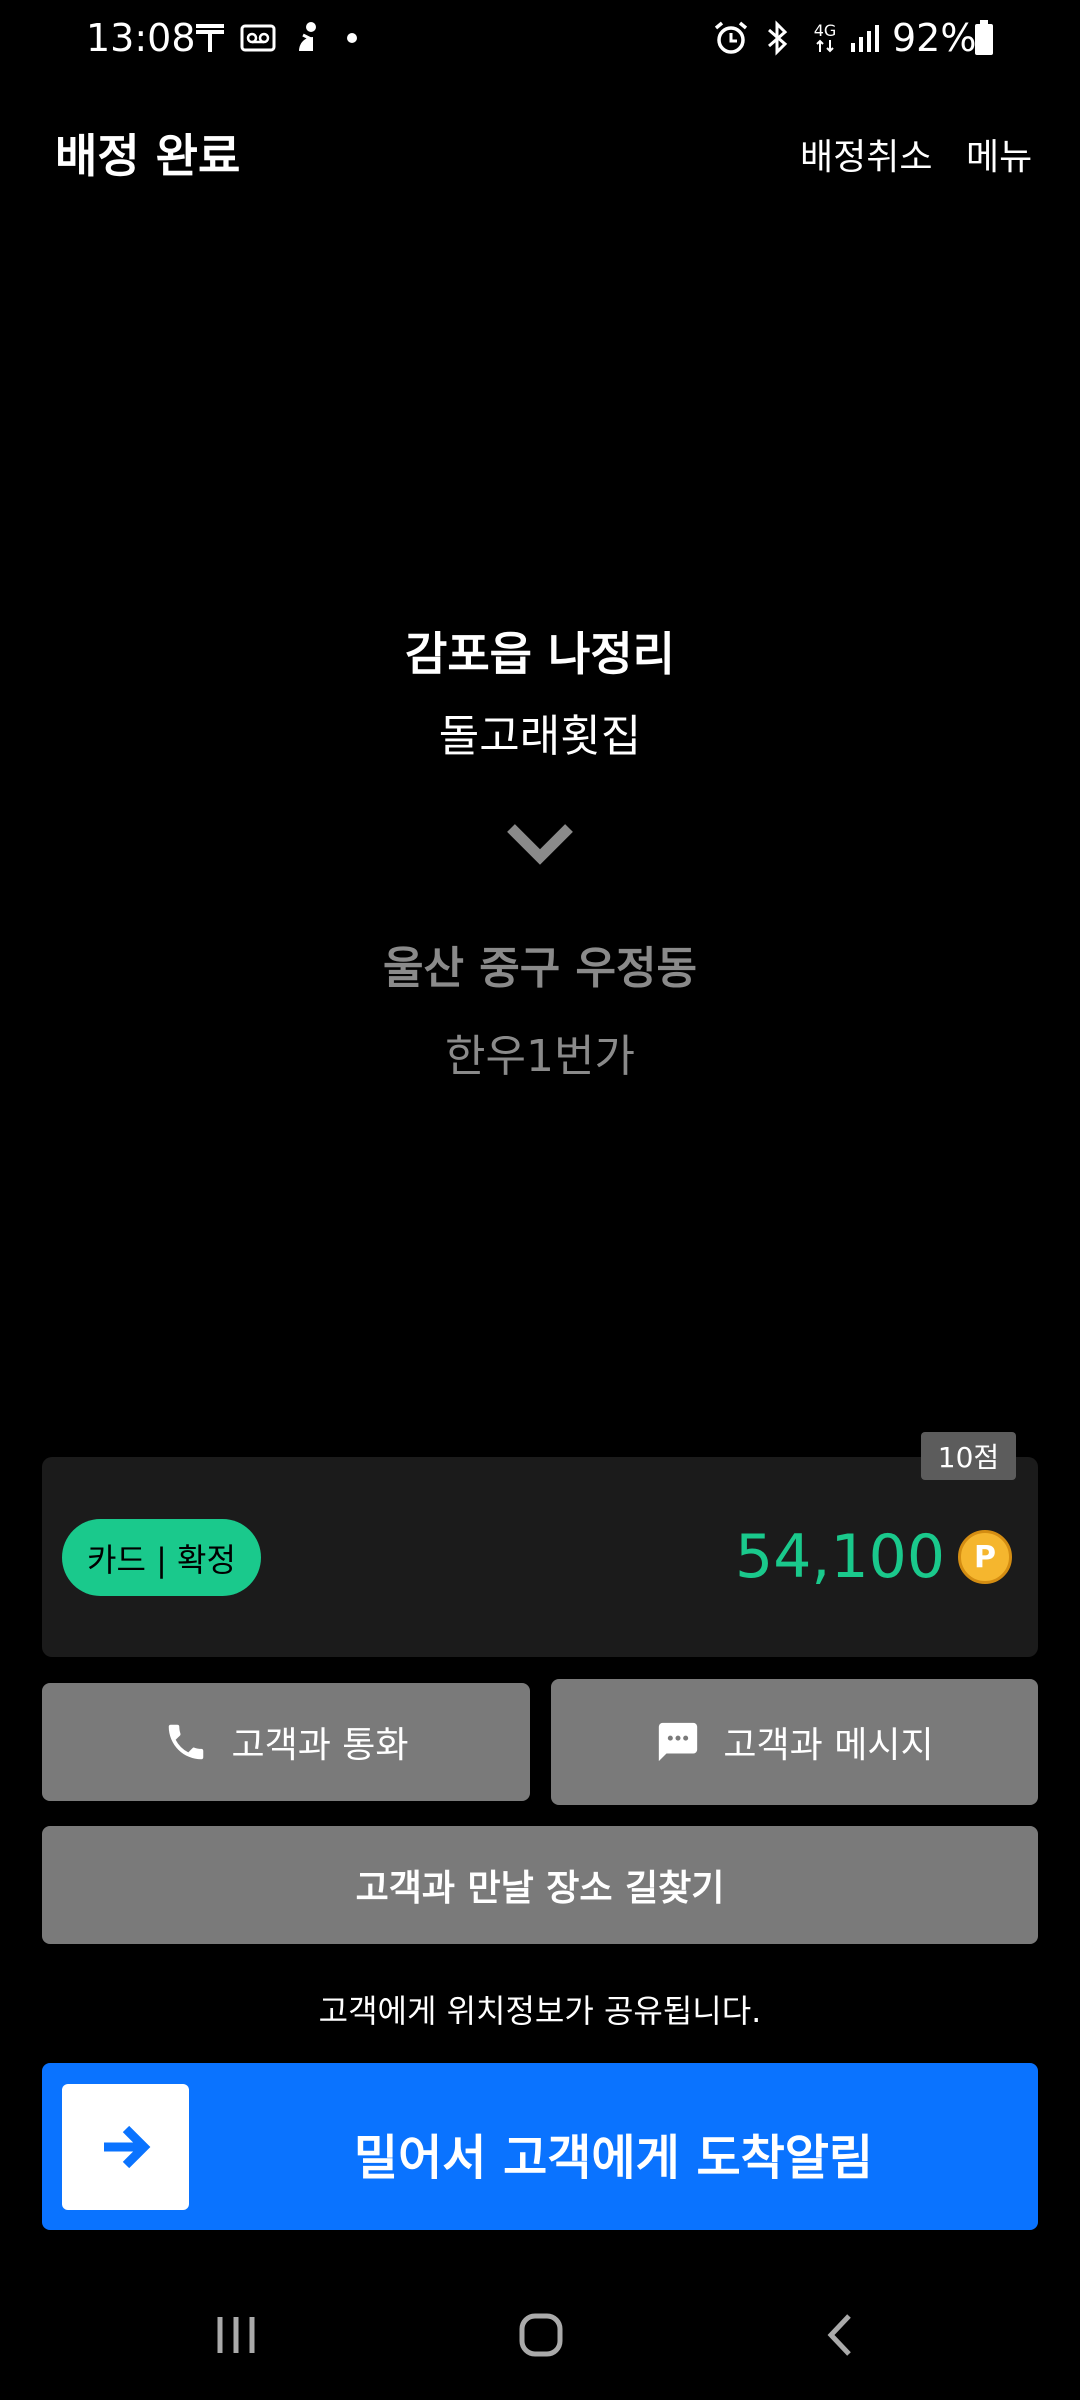  What do you see at coordinates (148, 156) in the screenshot?
I see `page-title: 배정 완료` at bounding box center [148, 156].